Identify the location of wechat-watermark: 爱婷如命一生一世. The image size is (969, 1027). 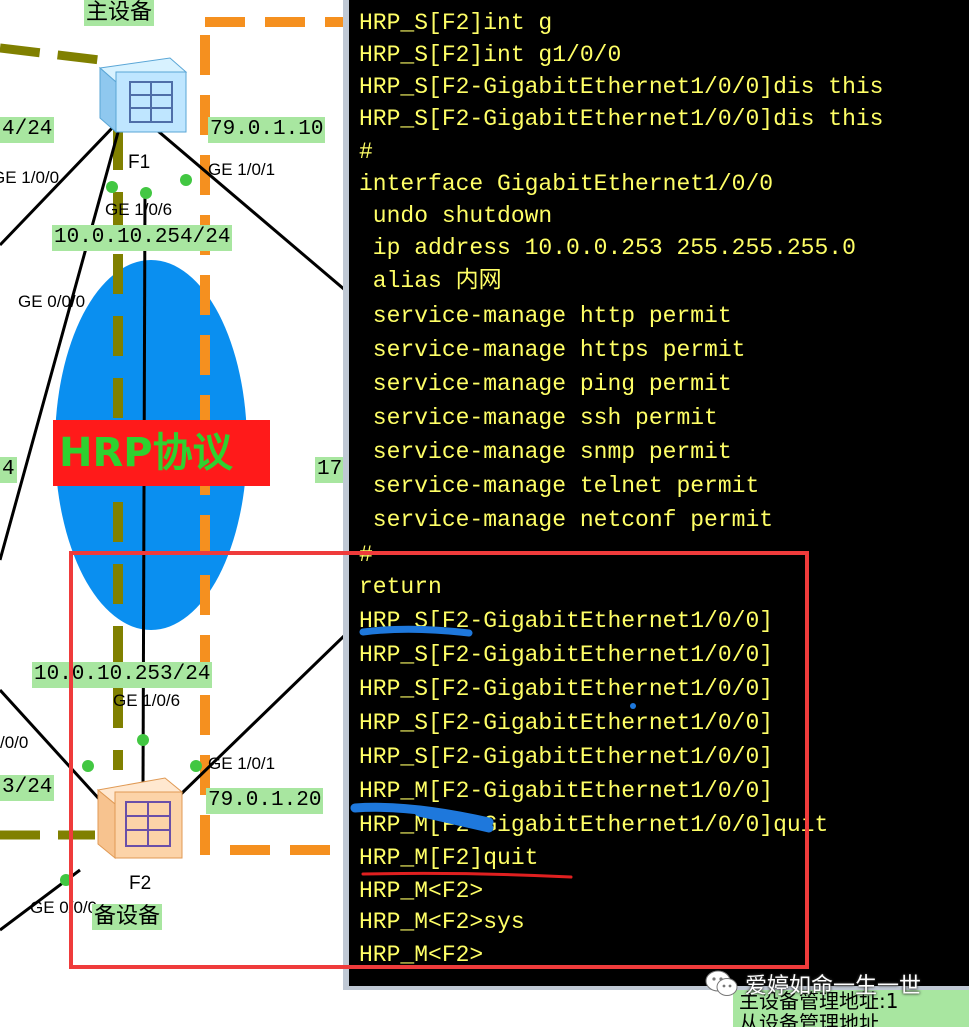
(813, 984).